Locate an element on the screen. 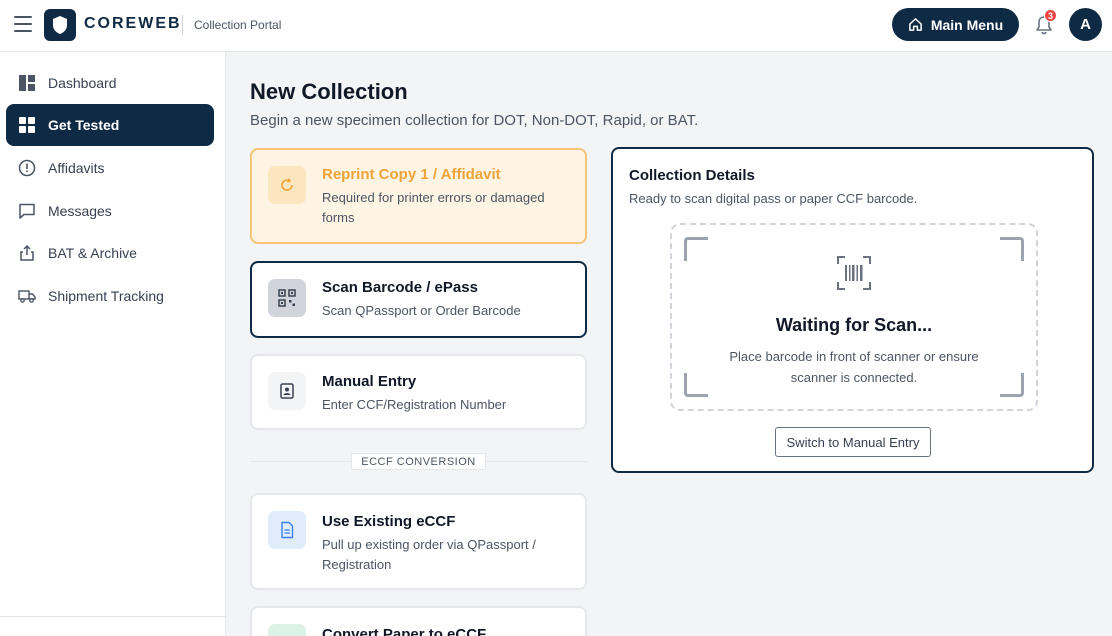 The height and width of the screenshot is (636, 1112). home-icon is located at coordinates (915, 24).